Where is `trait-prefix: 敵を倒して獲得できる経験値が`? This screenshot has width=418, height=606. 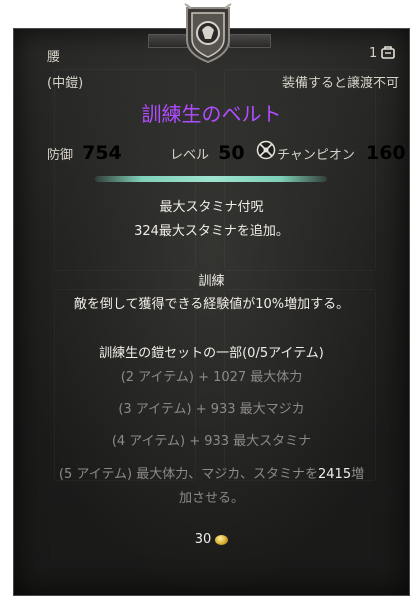
trait-prefix: 敵を倒して獲得できる経験値が is located at coordinates (164, 304).